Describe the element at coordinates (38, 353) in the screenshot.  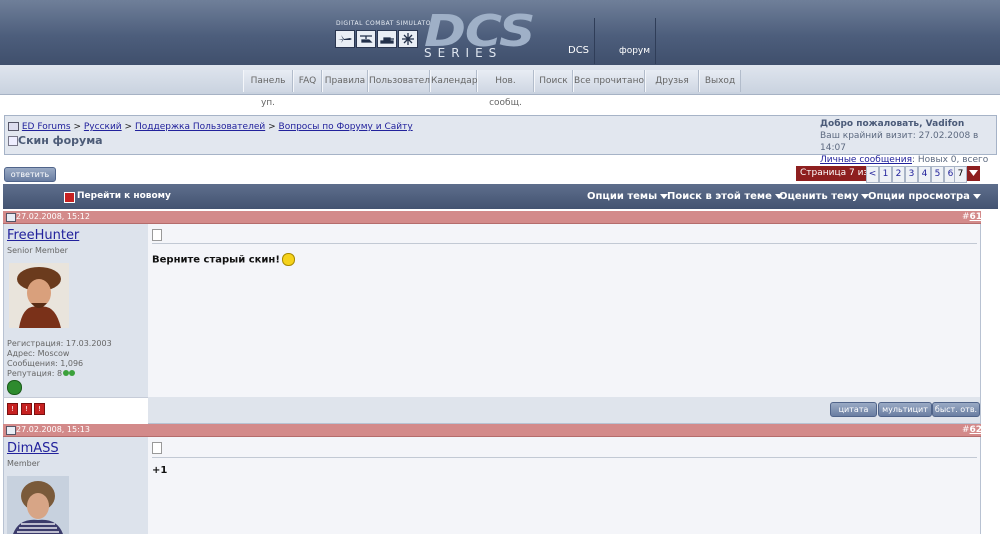
I see `user-address: Адрес: Moscow` at that location.